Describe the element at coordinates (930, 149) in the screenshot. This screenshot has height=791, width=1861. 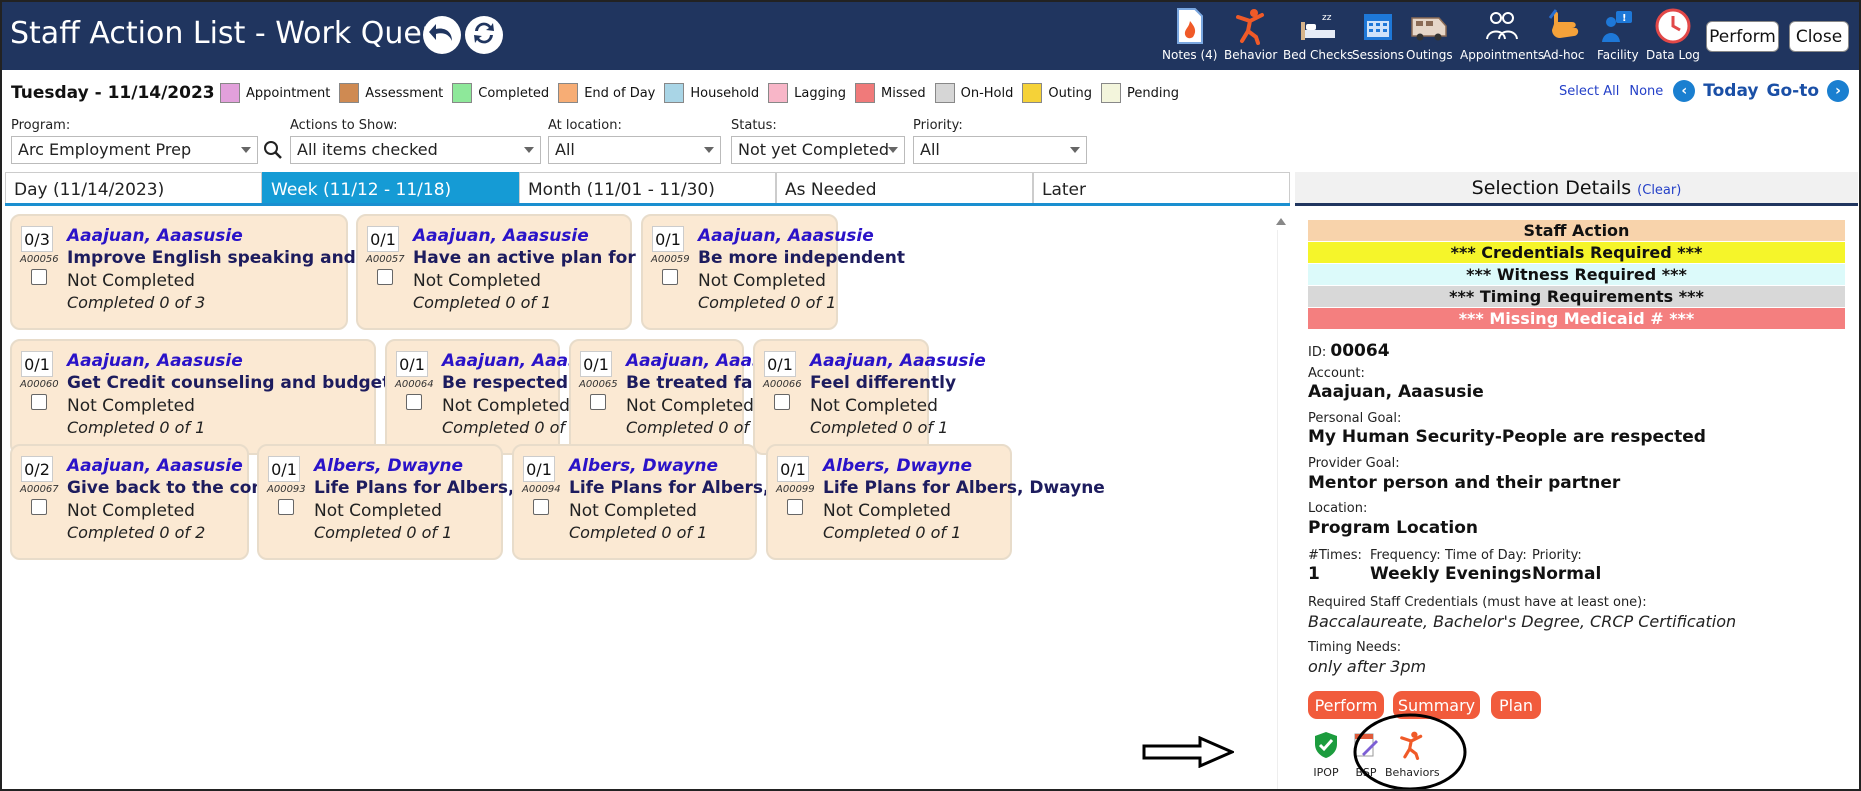
I see `priority-select-value: All` at that location.